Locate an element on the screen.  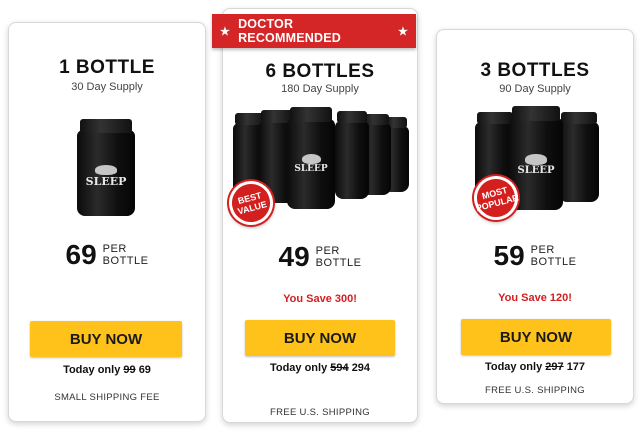
old-price: 297 is located at coordinates (554, 367).